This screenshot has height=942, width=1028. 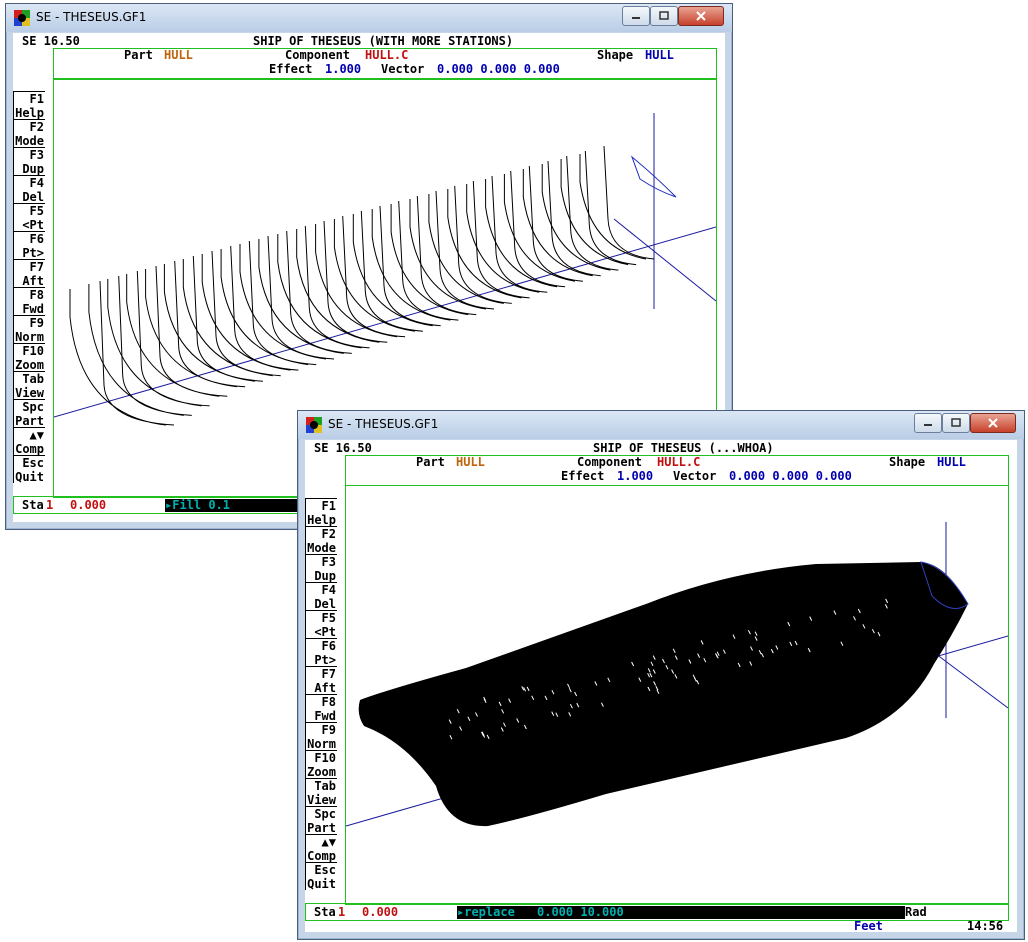 I want to click on vector-label: Vector, so click(x=695, y=476).